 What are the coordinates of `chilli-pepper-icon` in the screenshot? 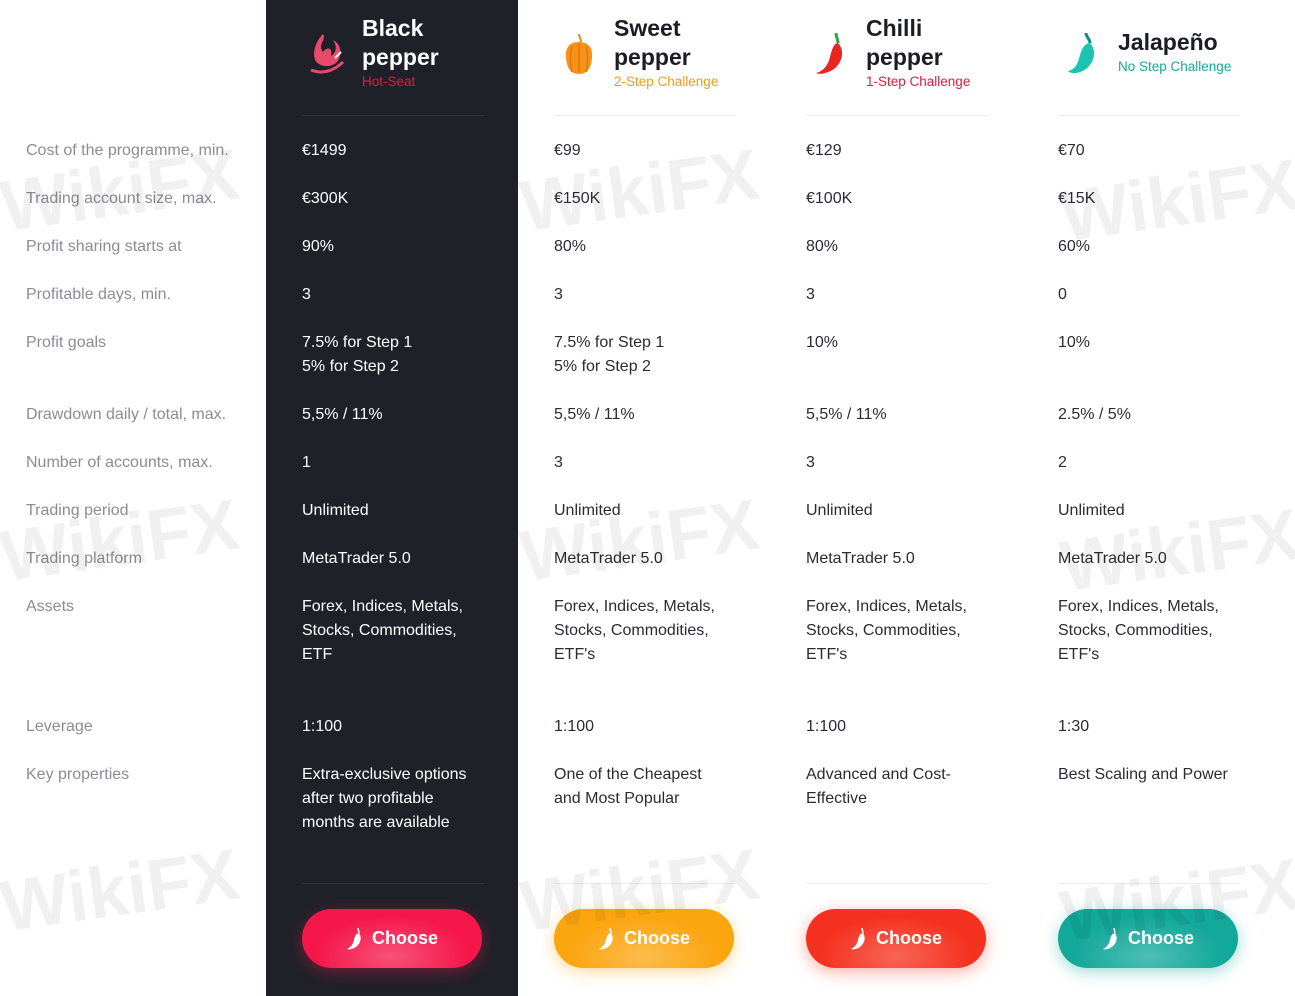 It's located at (831, 54).